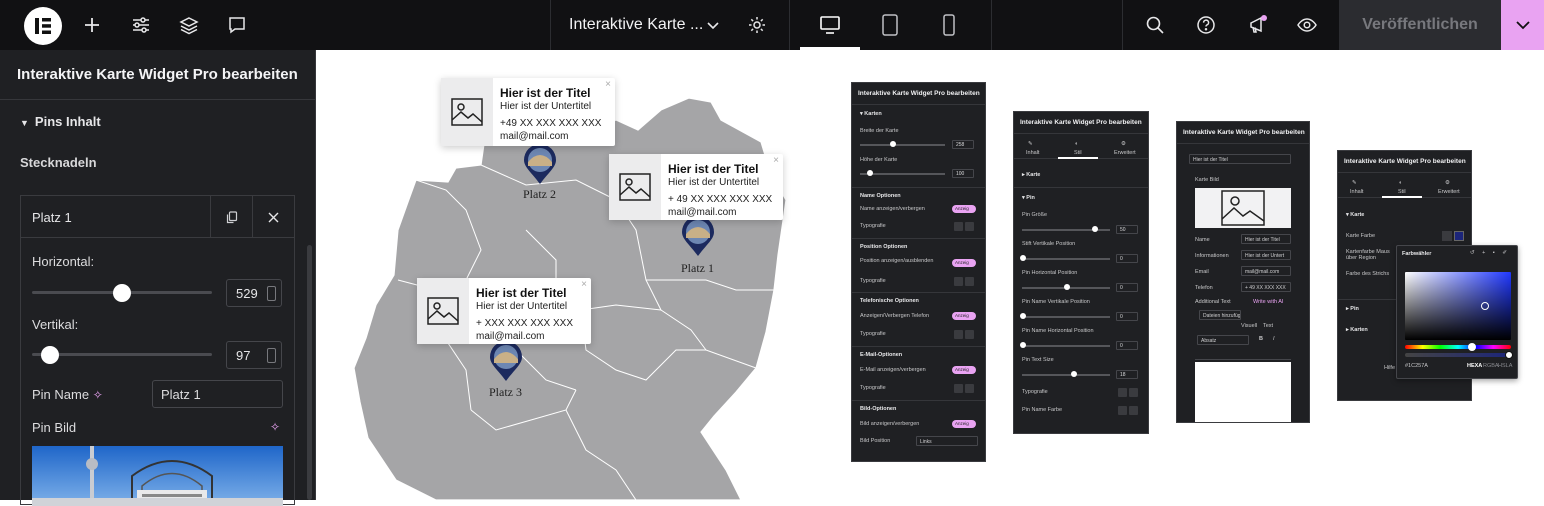 The image size is (1544, 506). Describe the element at coordinates (1416, 366) in the screenshot. I see `hex-value: #1C257A` at that location.